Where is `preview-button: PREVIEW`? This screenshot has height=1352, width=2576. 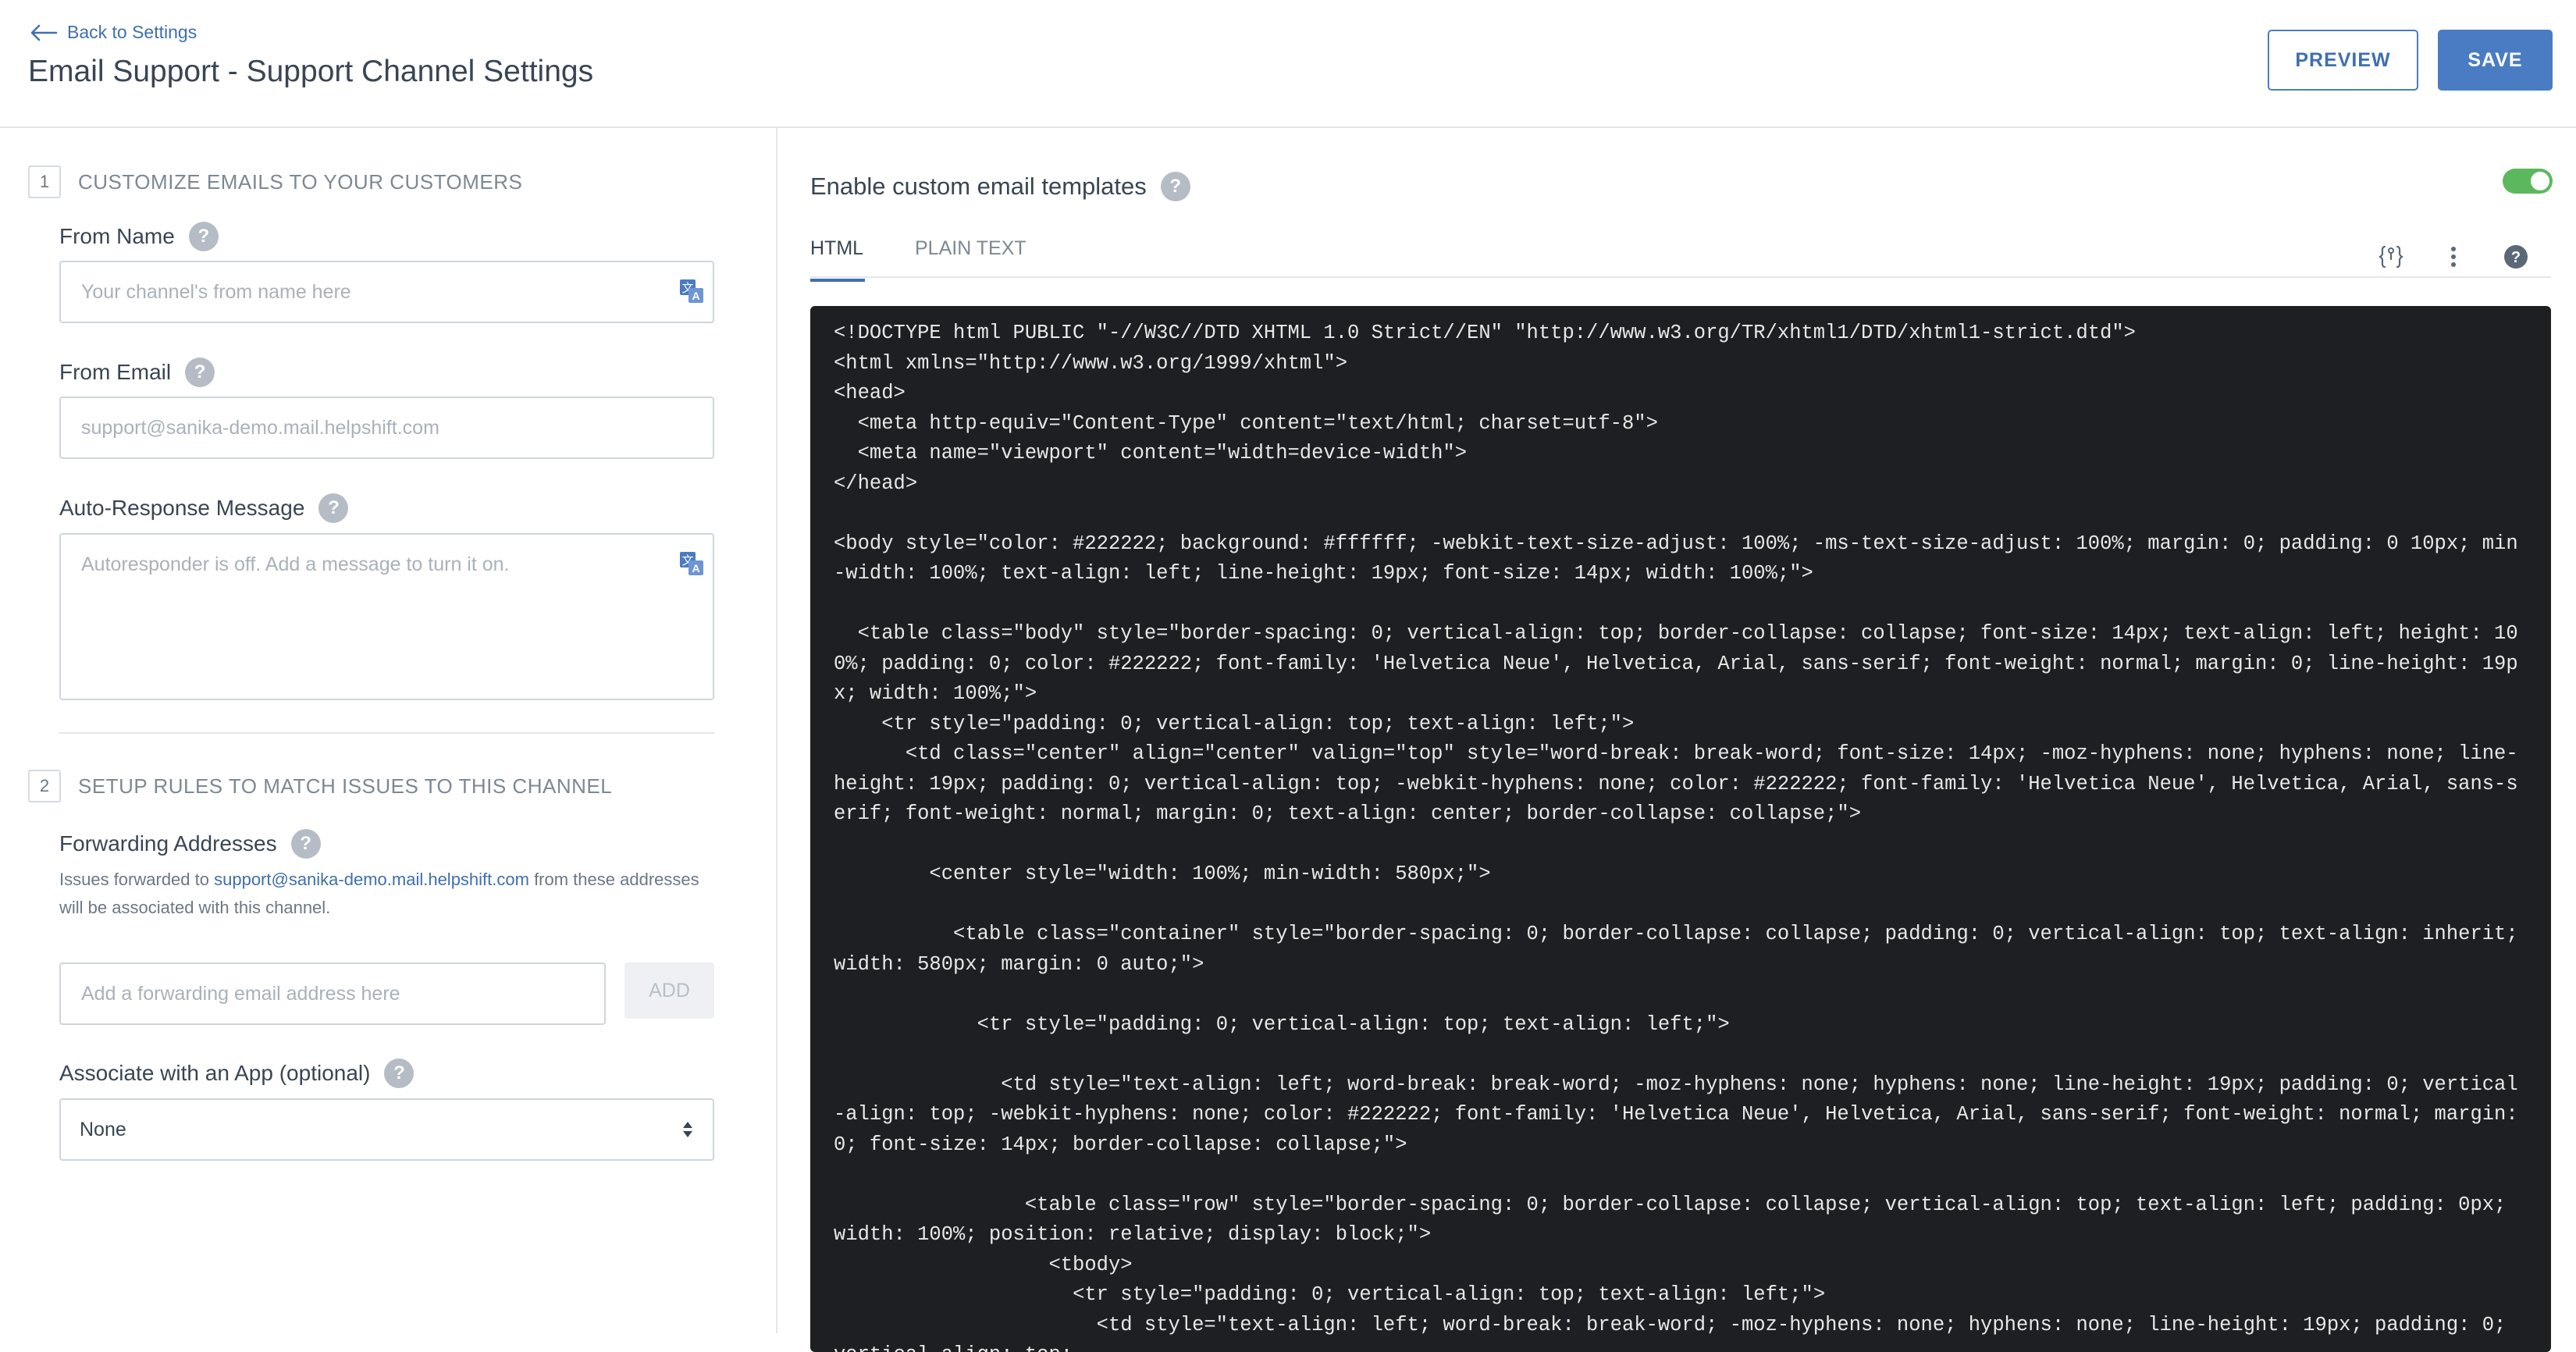 preview-button: PREVIEW is located at coordinates (2343, 60).